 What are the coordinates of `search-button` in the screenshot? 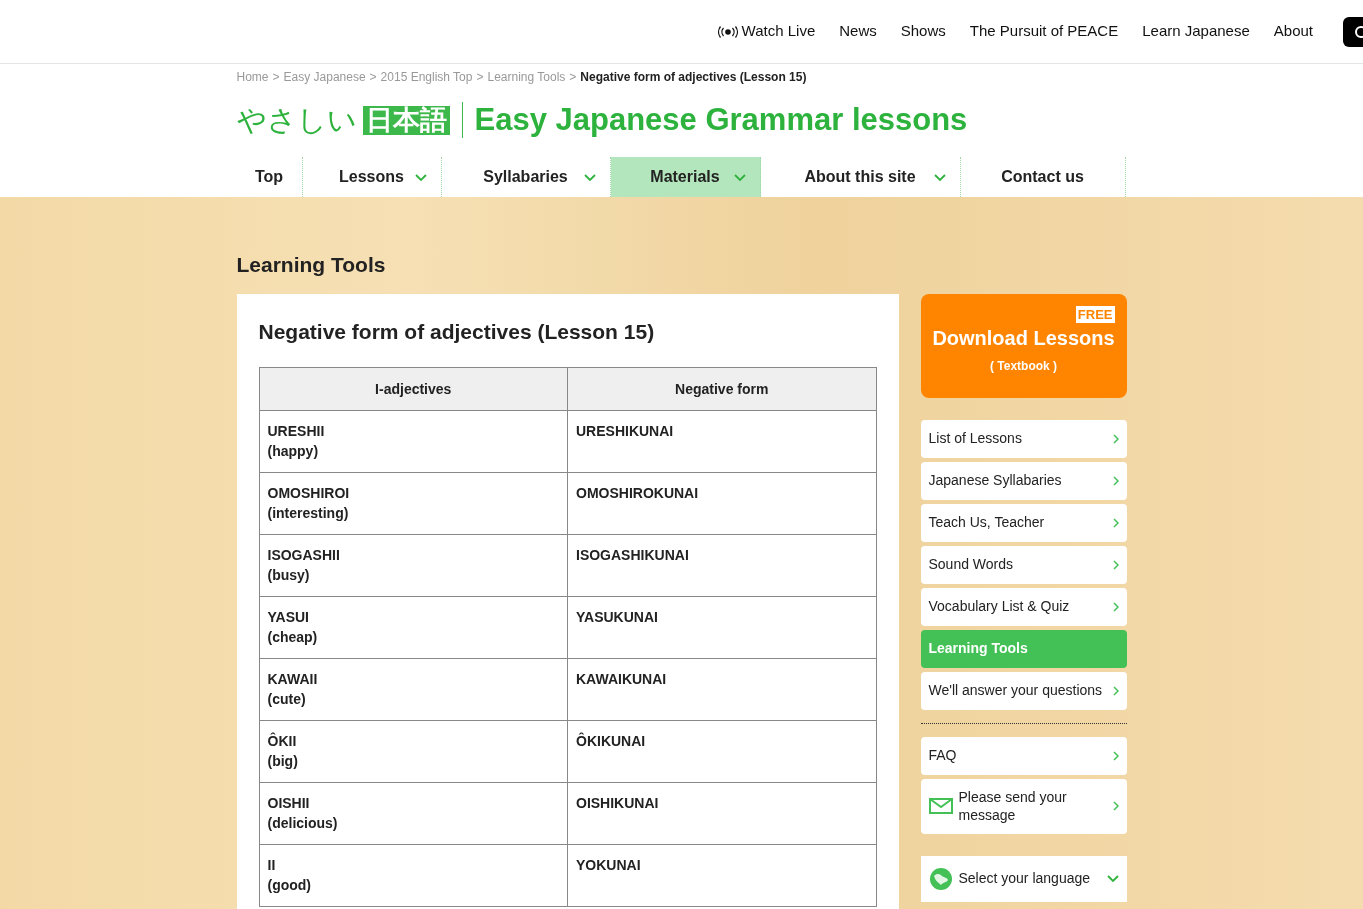 It's located at (1353, 31).